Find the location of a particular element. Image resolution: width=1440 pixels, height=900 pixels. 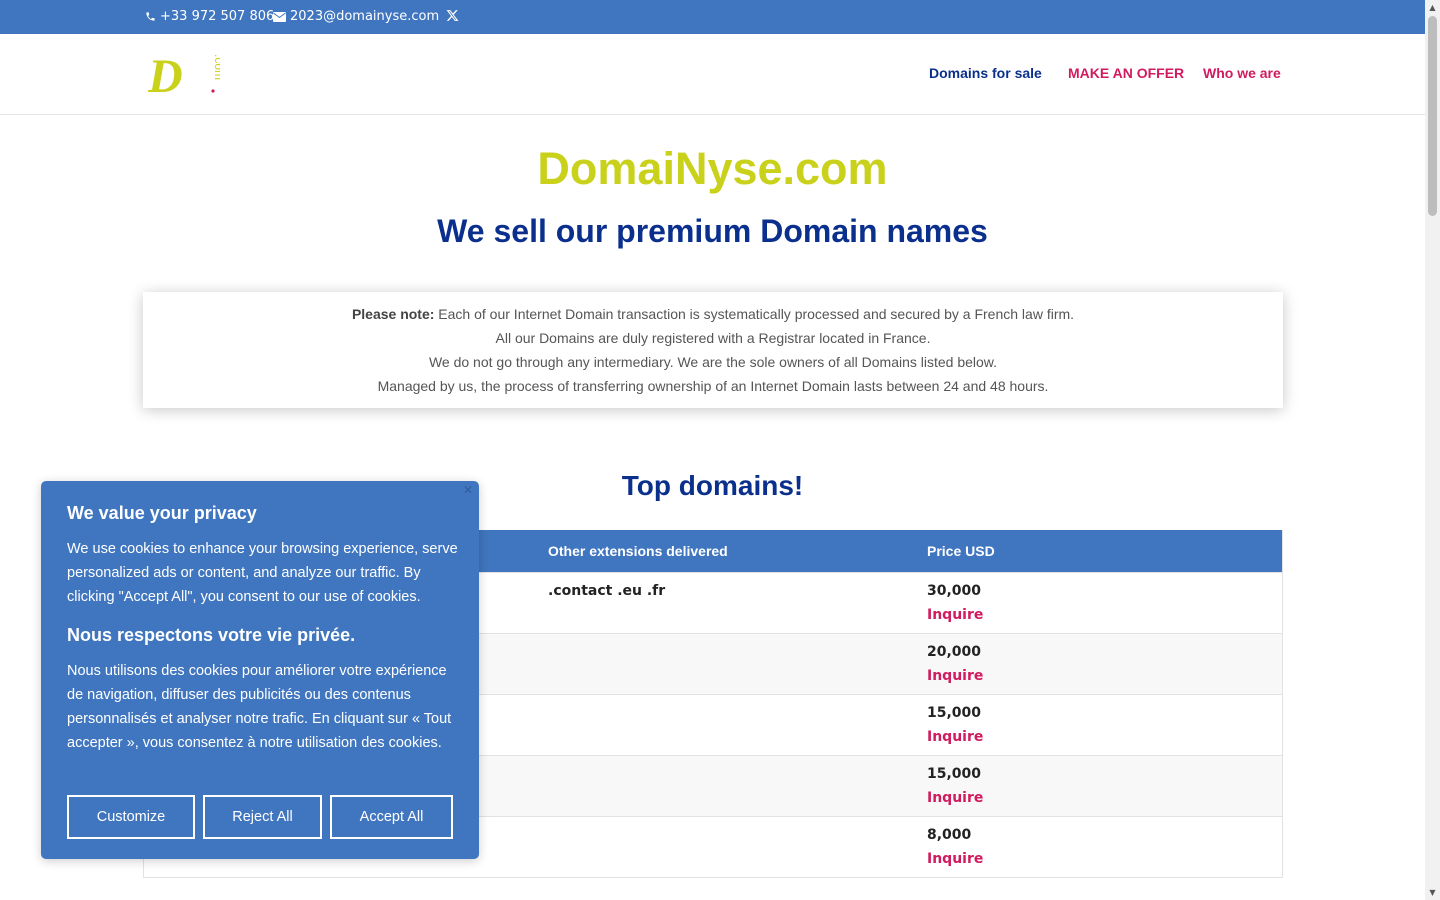

header-price: Price USD is located at coordinates (961, 551).